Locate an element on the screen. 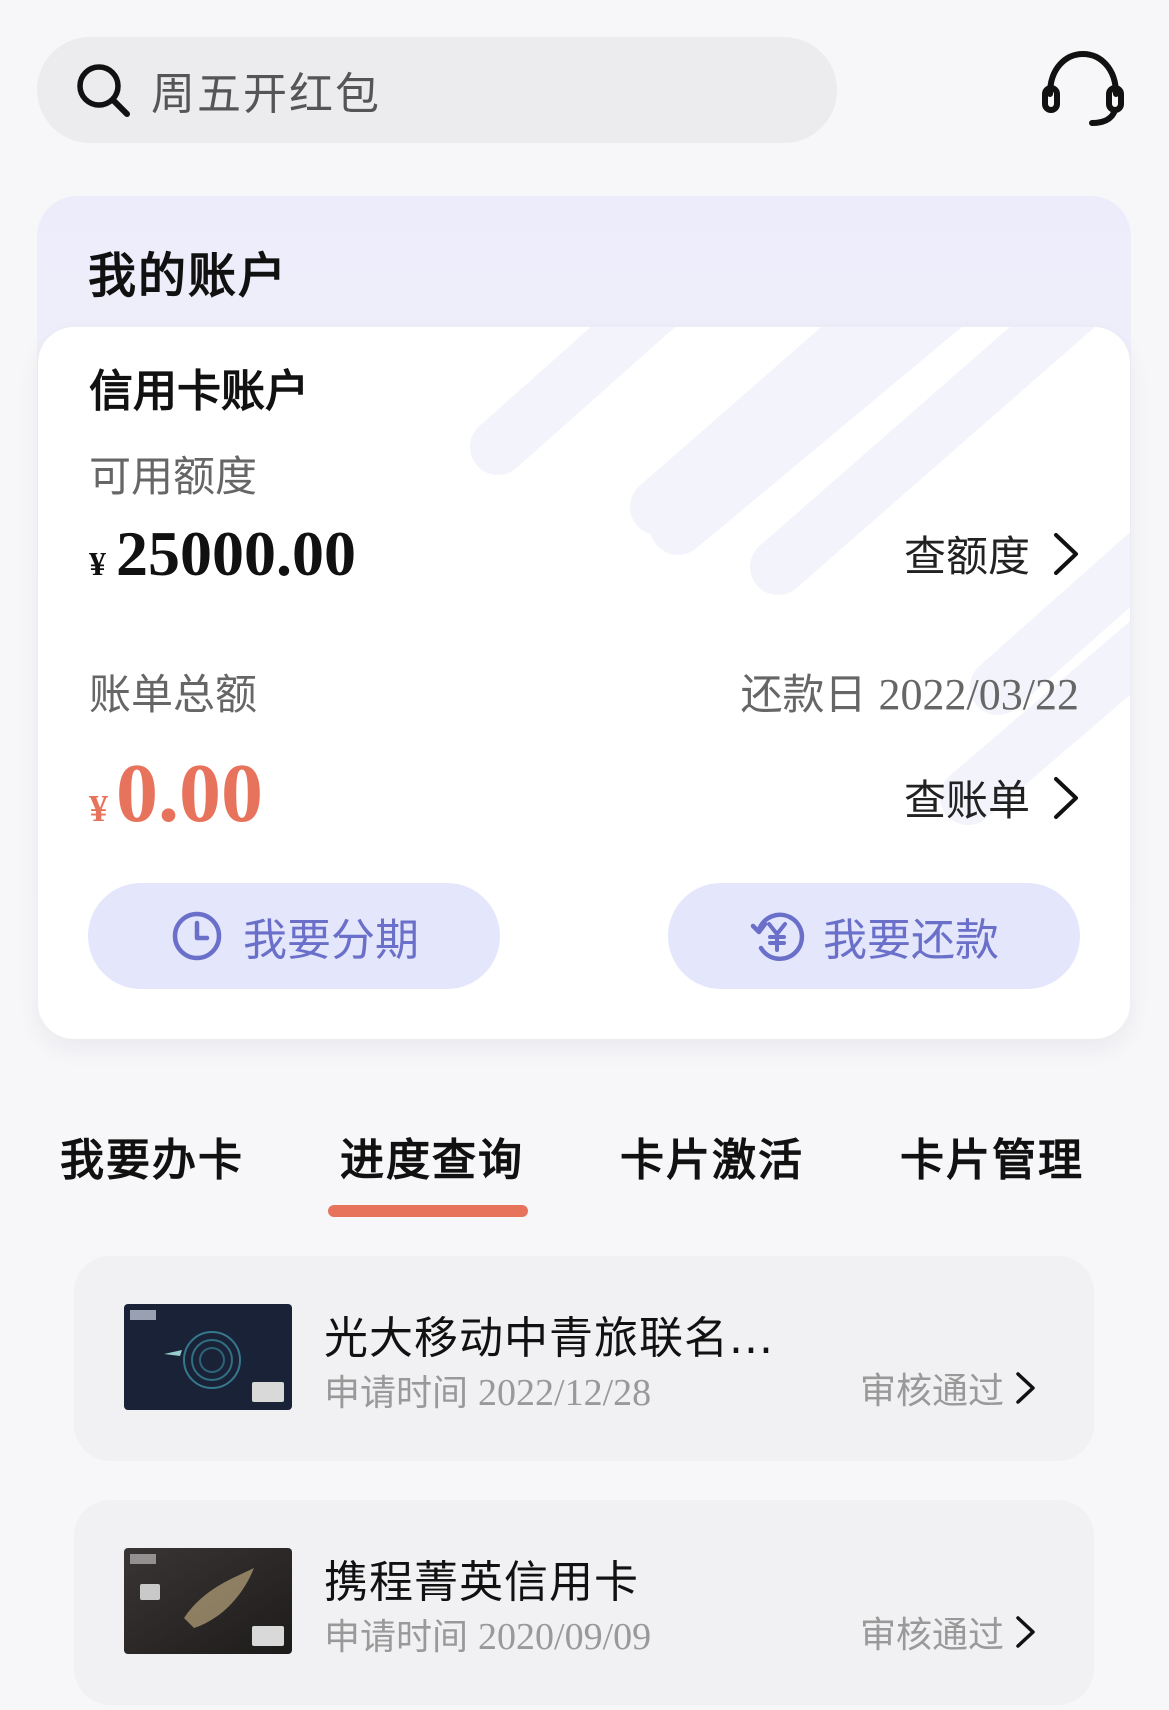  due-date-value: 2022/03/22 is located at coordinates (978, 694).